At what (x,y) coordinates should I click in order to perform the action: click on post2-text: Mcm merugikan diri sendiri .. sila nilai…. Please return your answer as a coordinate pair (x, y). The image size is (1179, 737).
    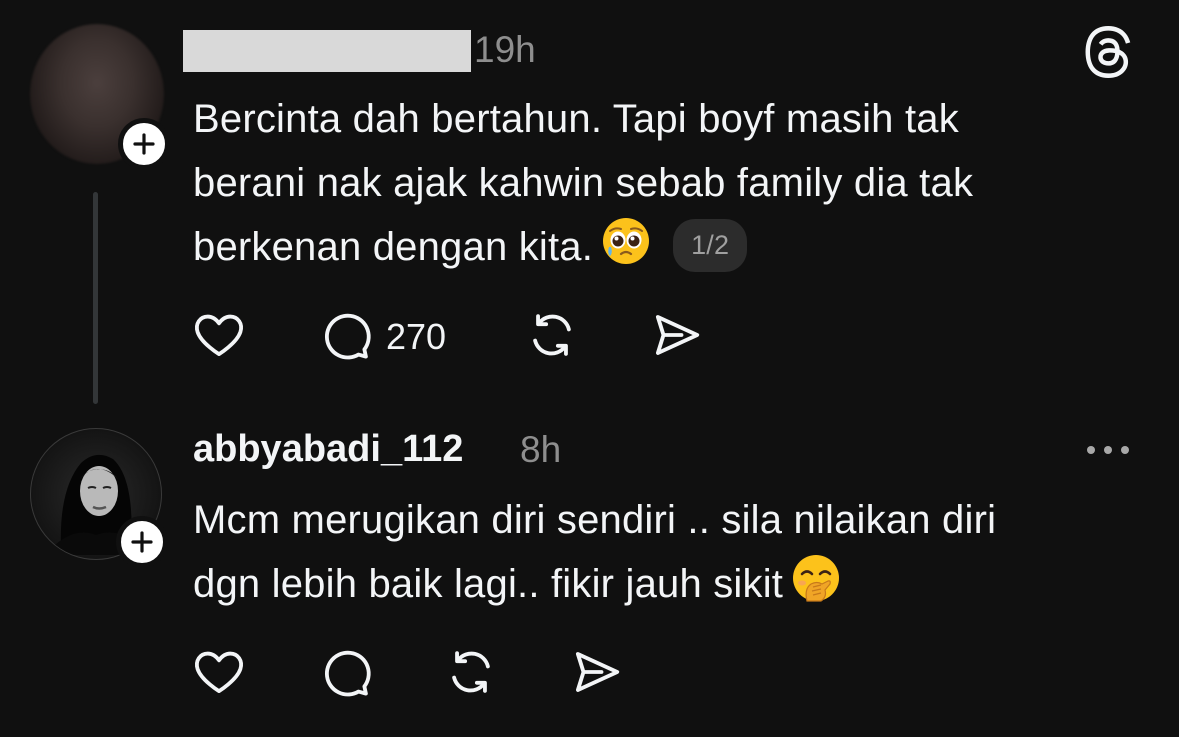
    Looking at the image, I should click on (673, 552).